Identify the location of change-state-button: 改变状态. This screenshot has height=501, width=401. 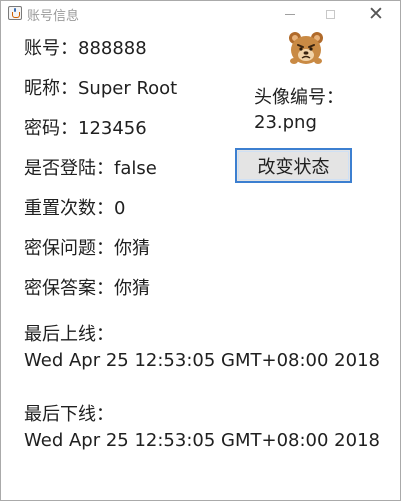
(293, 165).